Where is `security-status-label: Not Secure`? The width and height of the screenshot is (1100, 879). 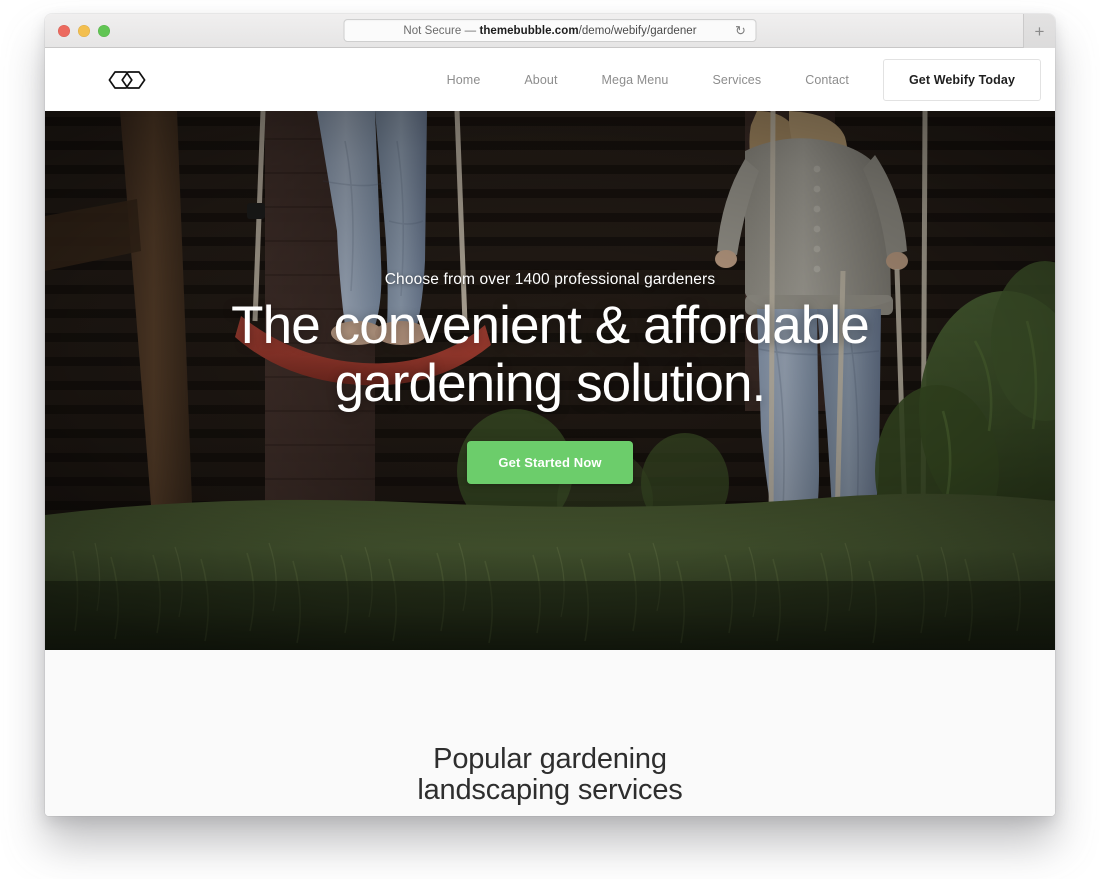 security-status-label: Not Secure is located at coordinates (432, 30).